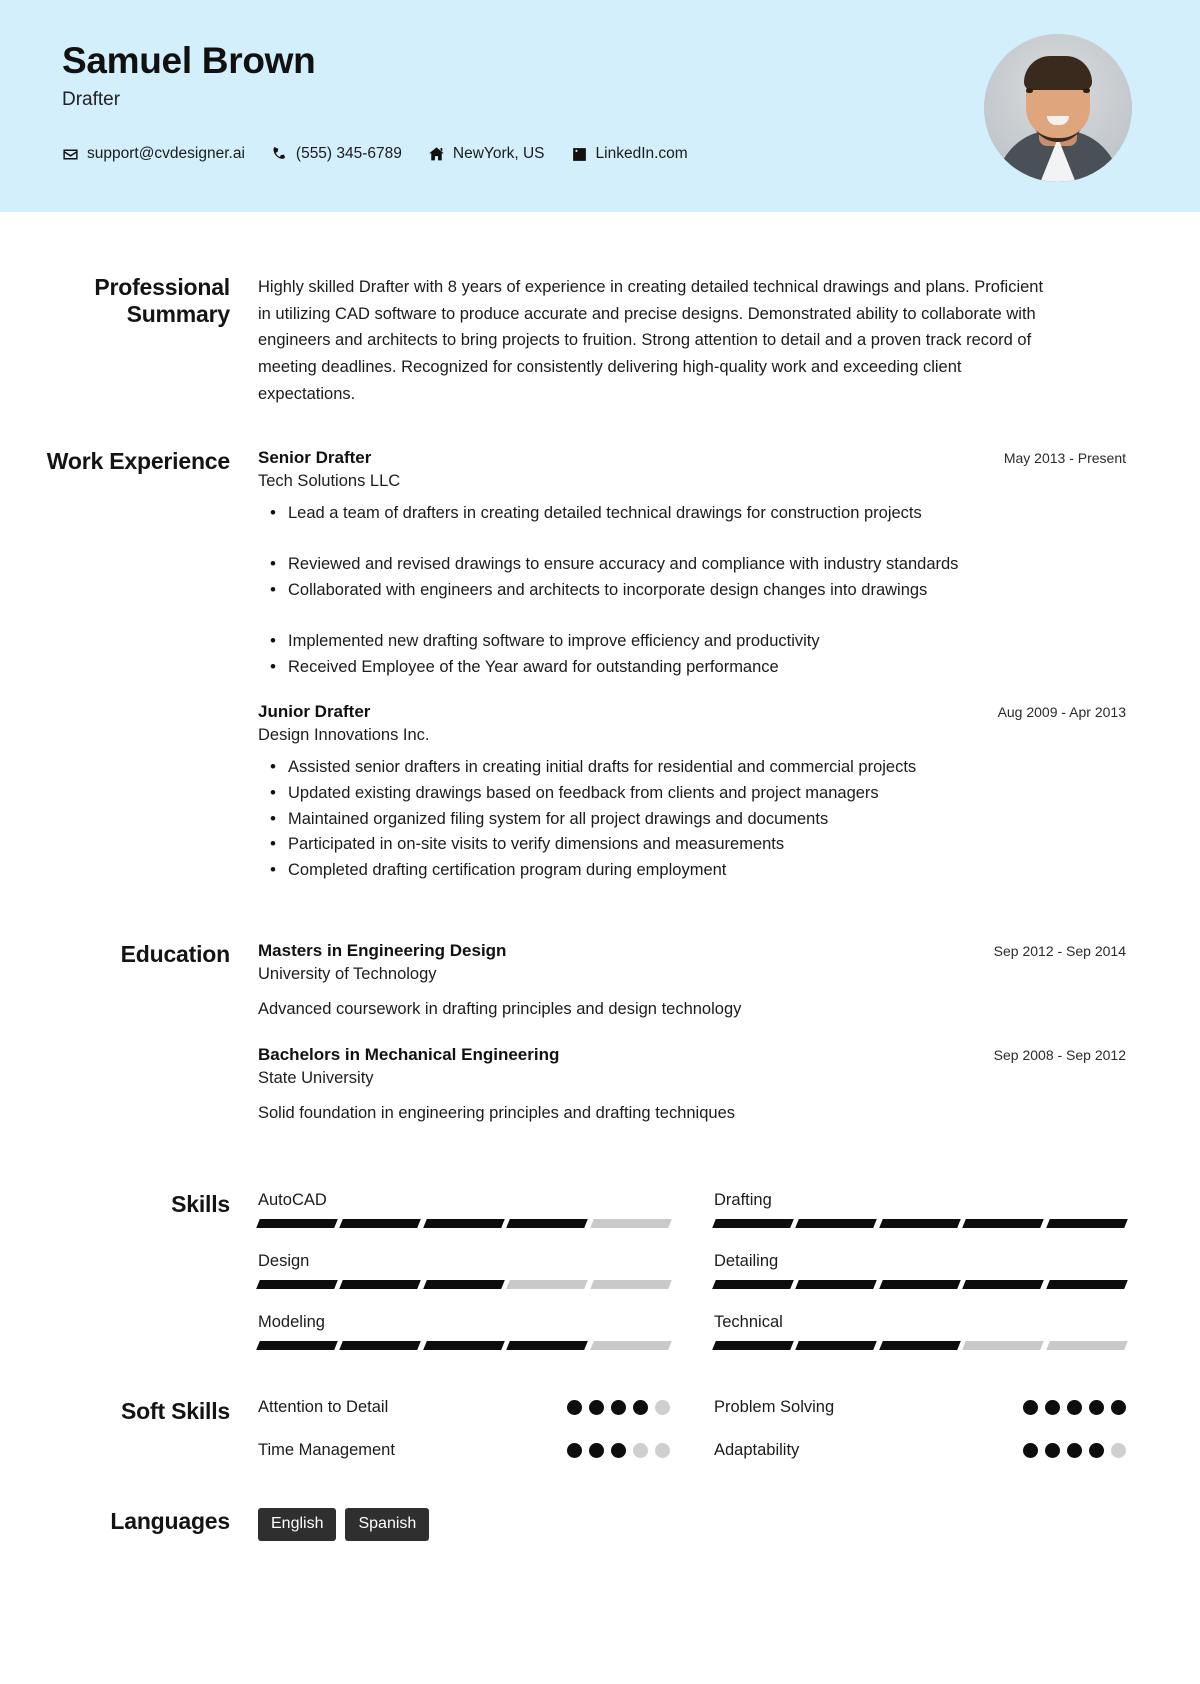  Describe the element at coordinates (347, 974) in the screenshot. I see `education-school: University of Technology` at that location.